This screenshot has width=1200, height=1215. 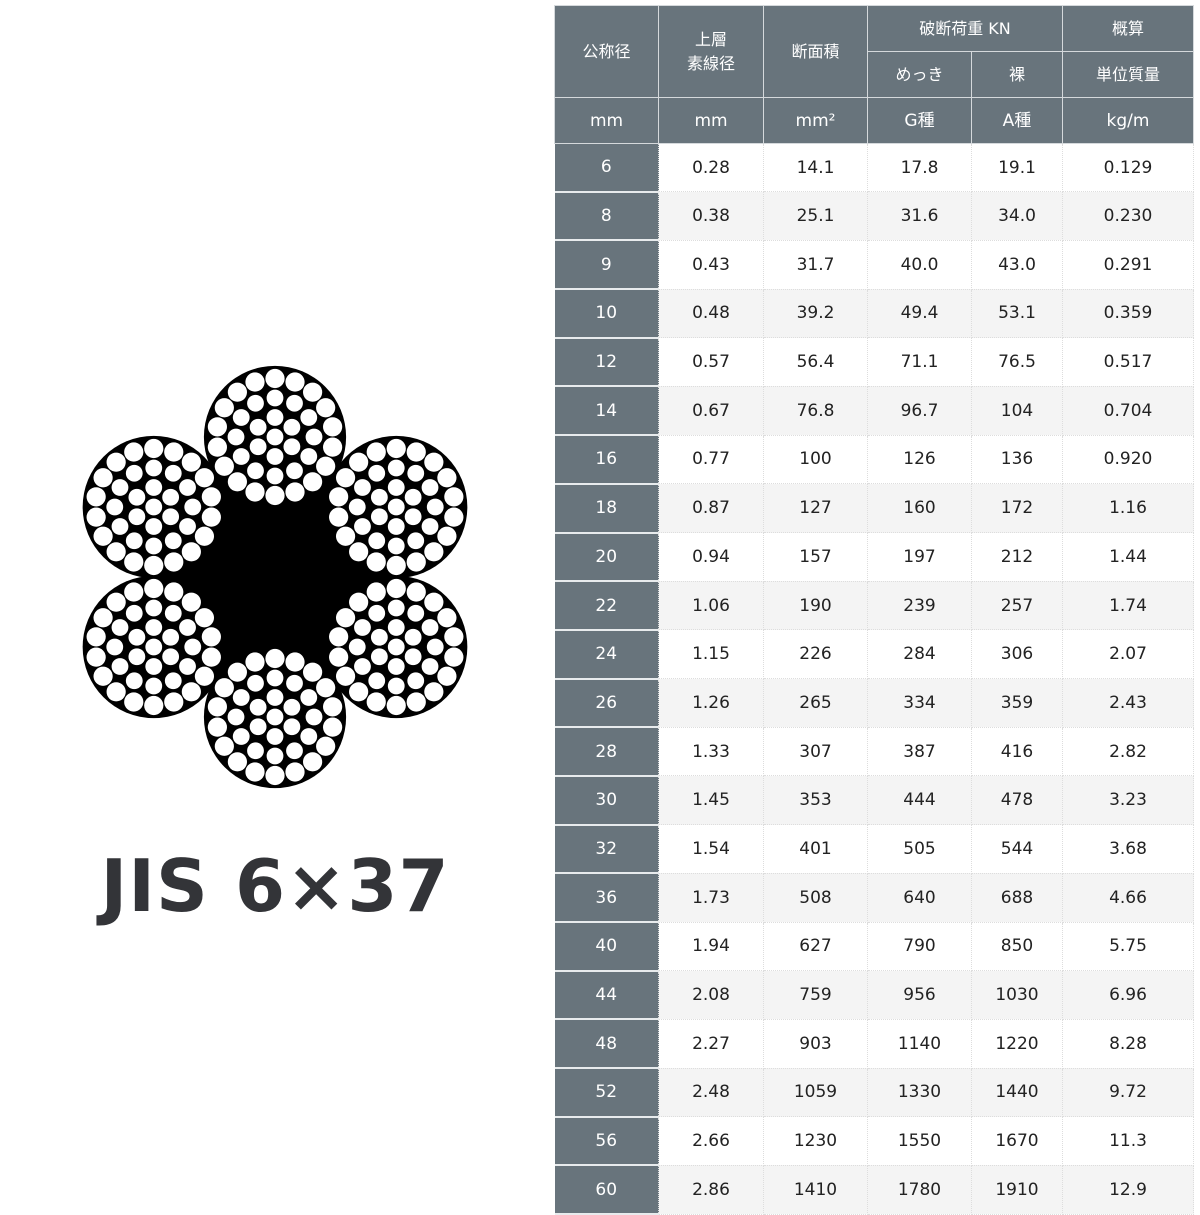 I want to click on header-outer-wire-diameter: 上層 素線径, so click(x=711, y=51).